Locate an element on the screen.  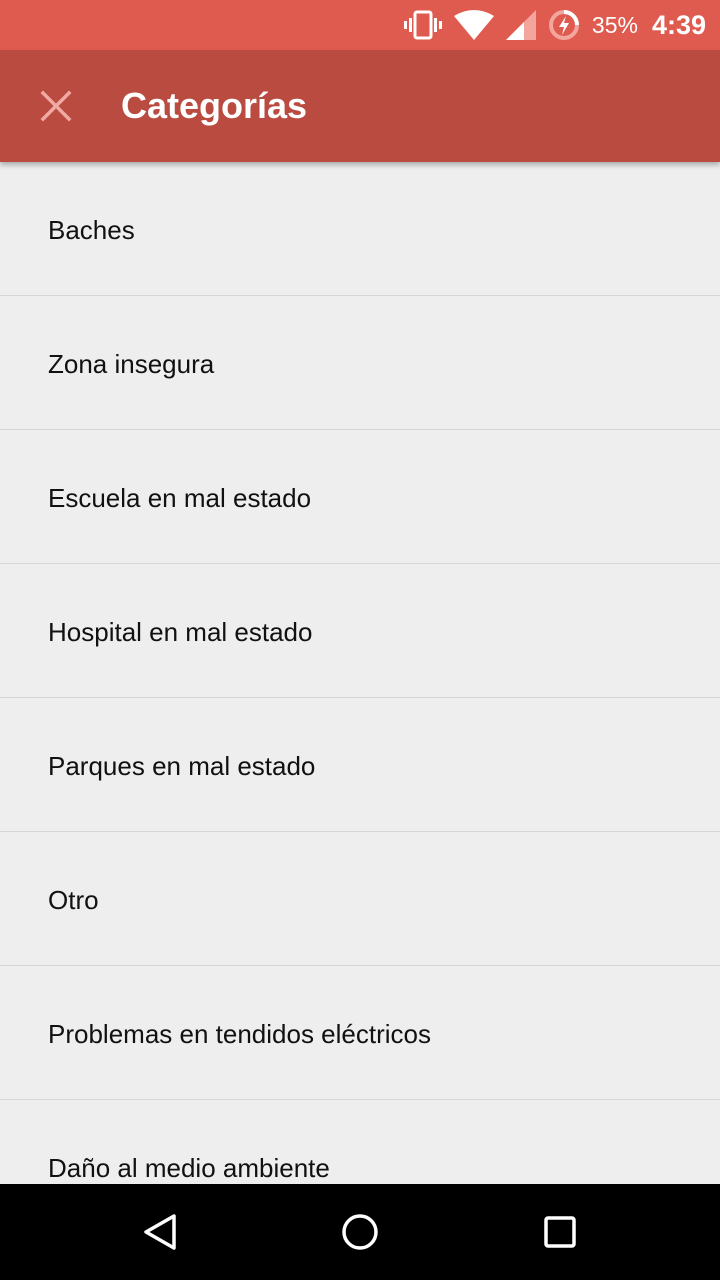
category-item-escuela: Escuela en mal estado is located at coordinates (360, 497).